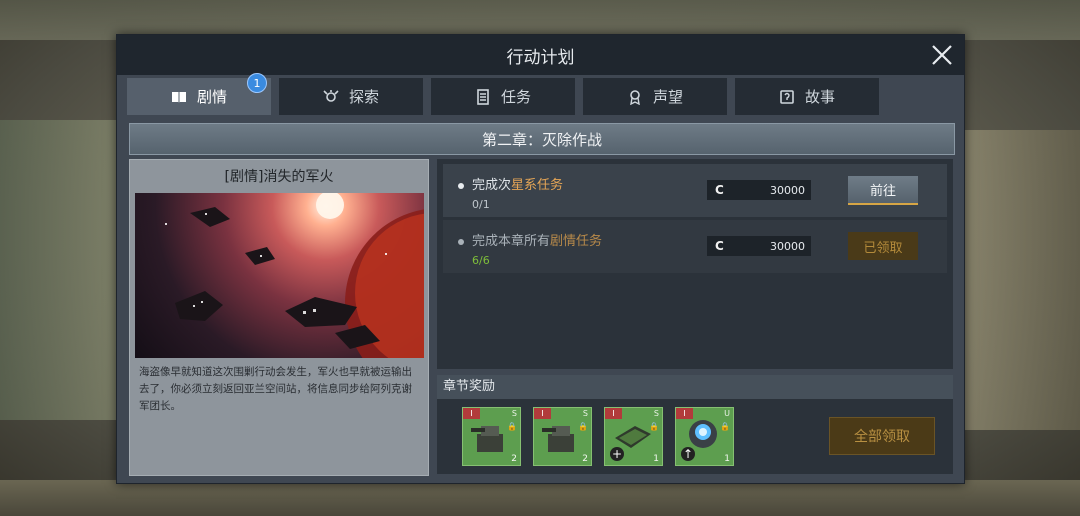 Image resolution: width=1080 pixels, height=516 pixels. Describe the element at coordinates (505, 185) in the screenshot. I see `task-middle: 次` at that location.